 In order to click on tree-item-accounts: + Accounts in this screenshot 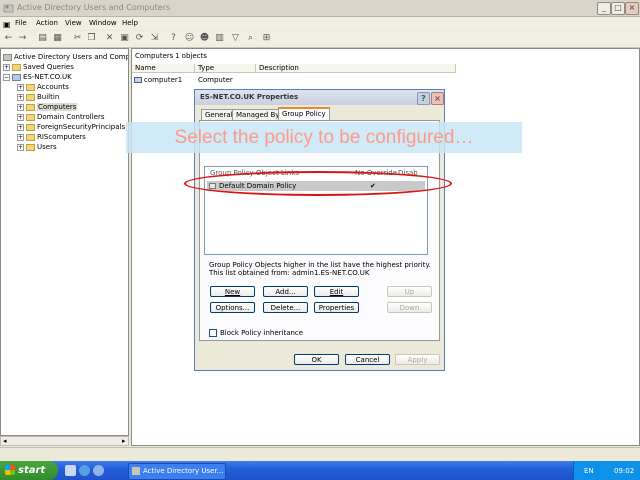, I will do `click(43, 87)`.